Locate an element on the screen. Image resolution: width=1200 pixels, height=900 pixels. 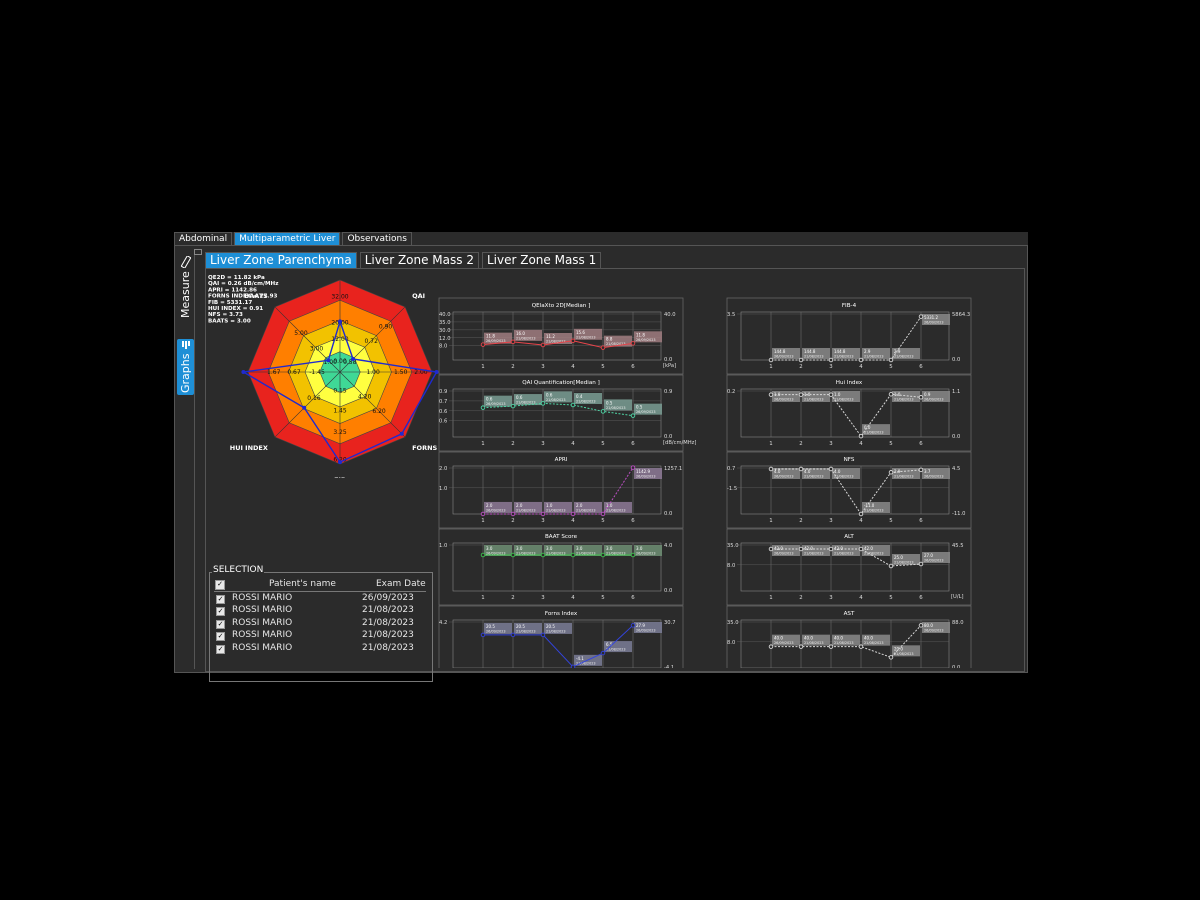
value-label: 15.6 is located at coordinates (580, 332).